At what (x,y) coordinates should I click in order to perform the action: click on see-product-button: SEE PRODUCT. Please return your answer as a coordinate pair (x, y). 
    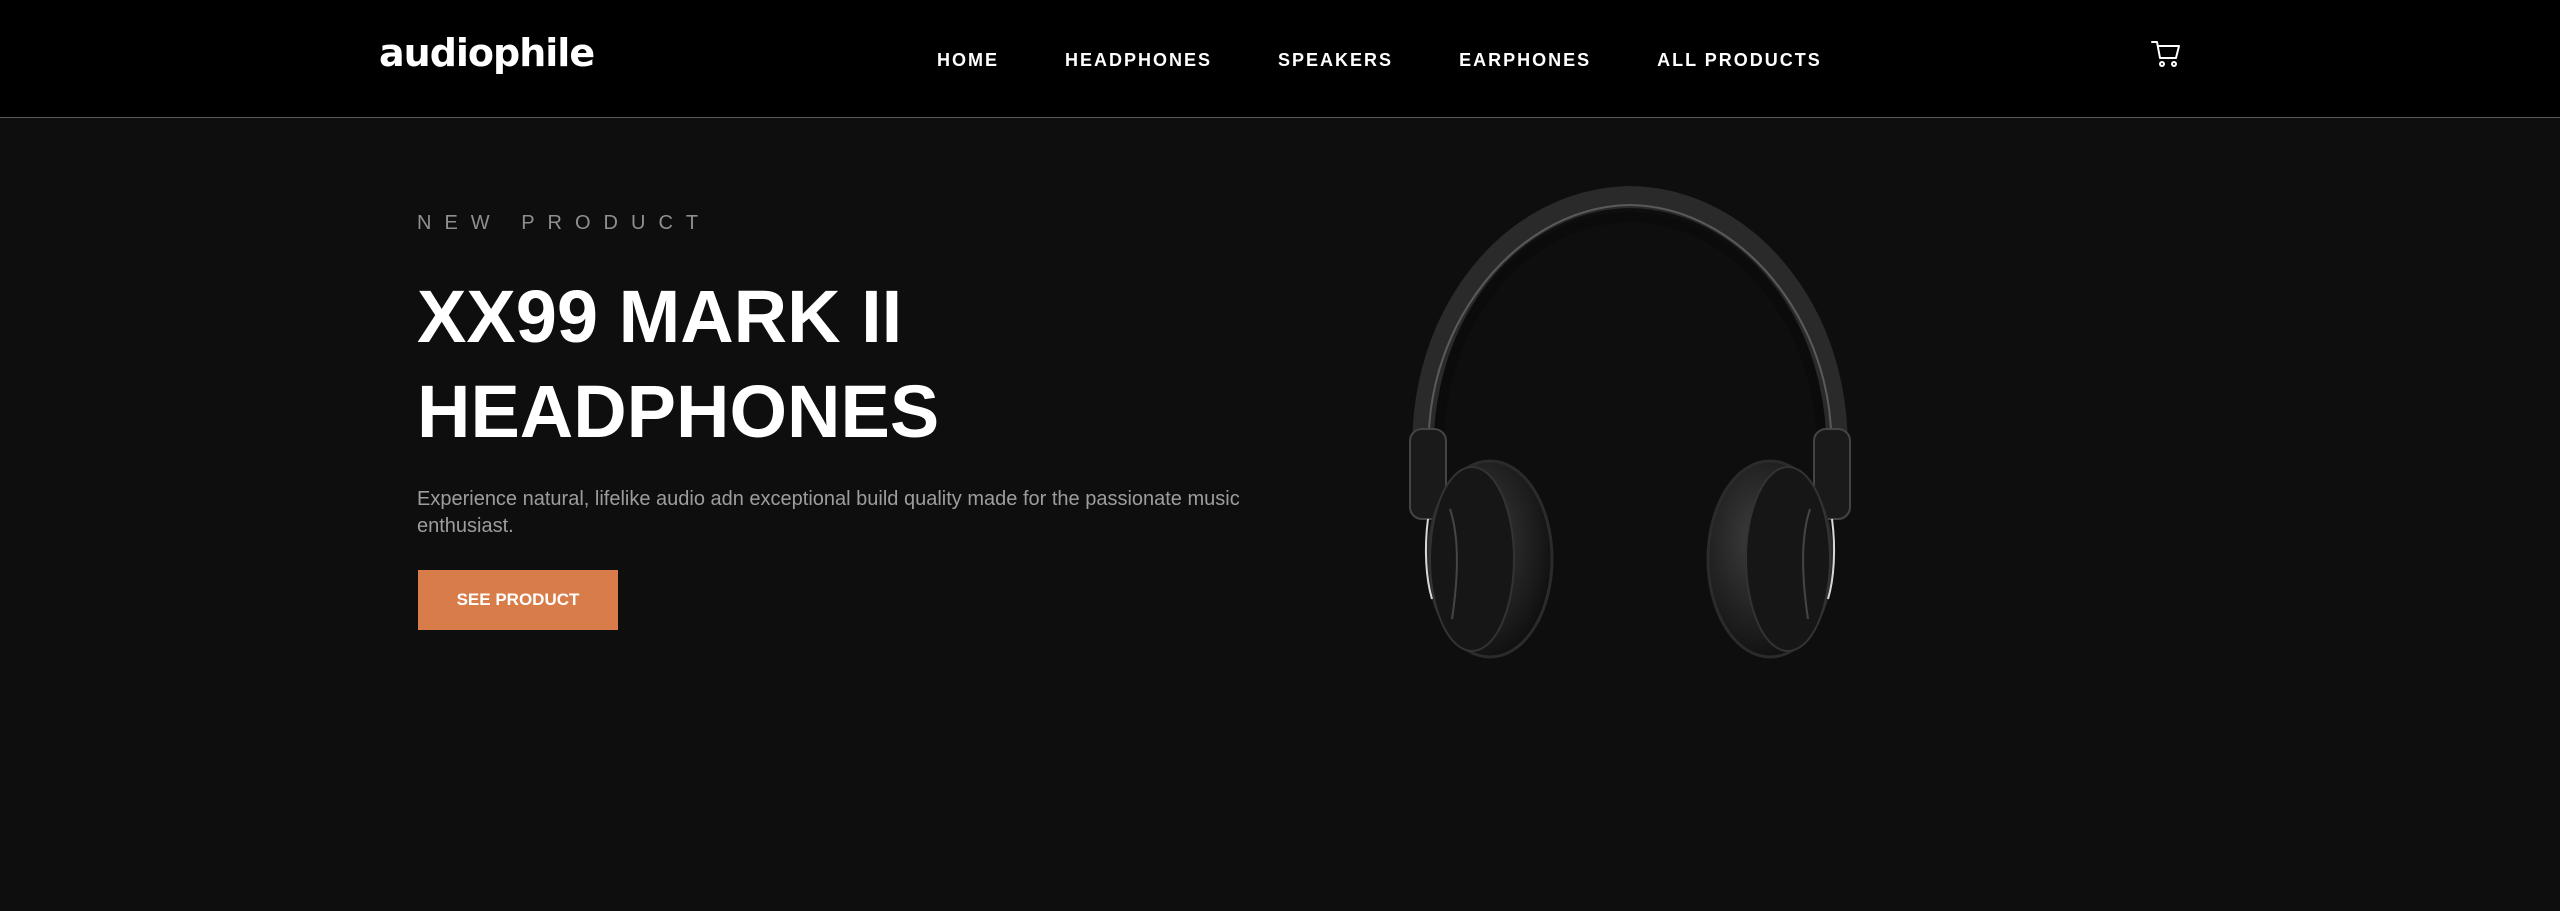
    Looking at the image, I should click on (518, 600).